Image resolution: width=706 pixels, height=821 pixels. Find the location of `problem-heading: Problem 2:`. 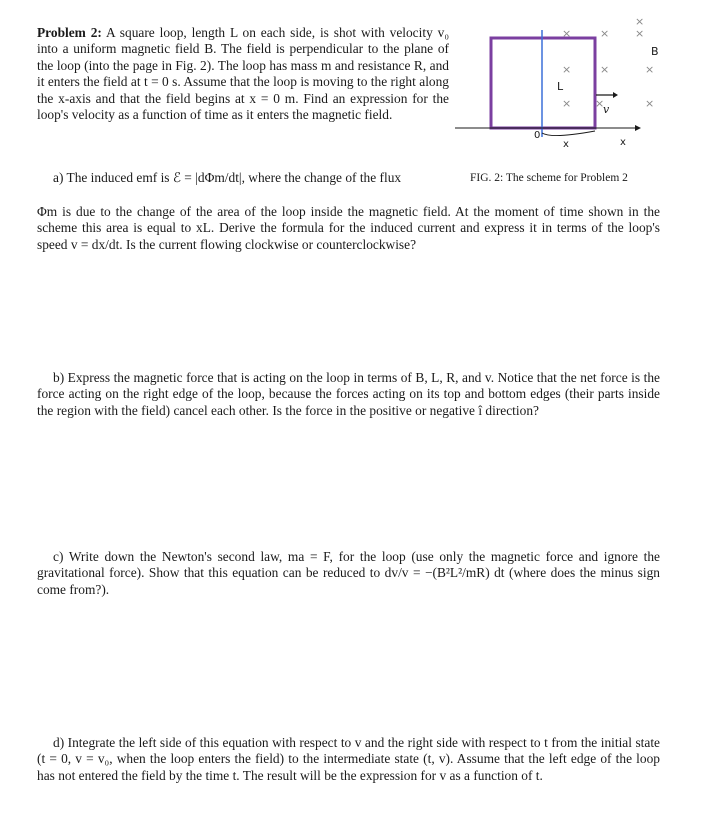

problem-heading: Problem 2: is located at coordinates (69, 32).